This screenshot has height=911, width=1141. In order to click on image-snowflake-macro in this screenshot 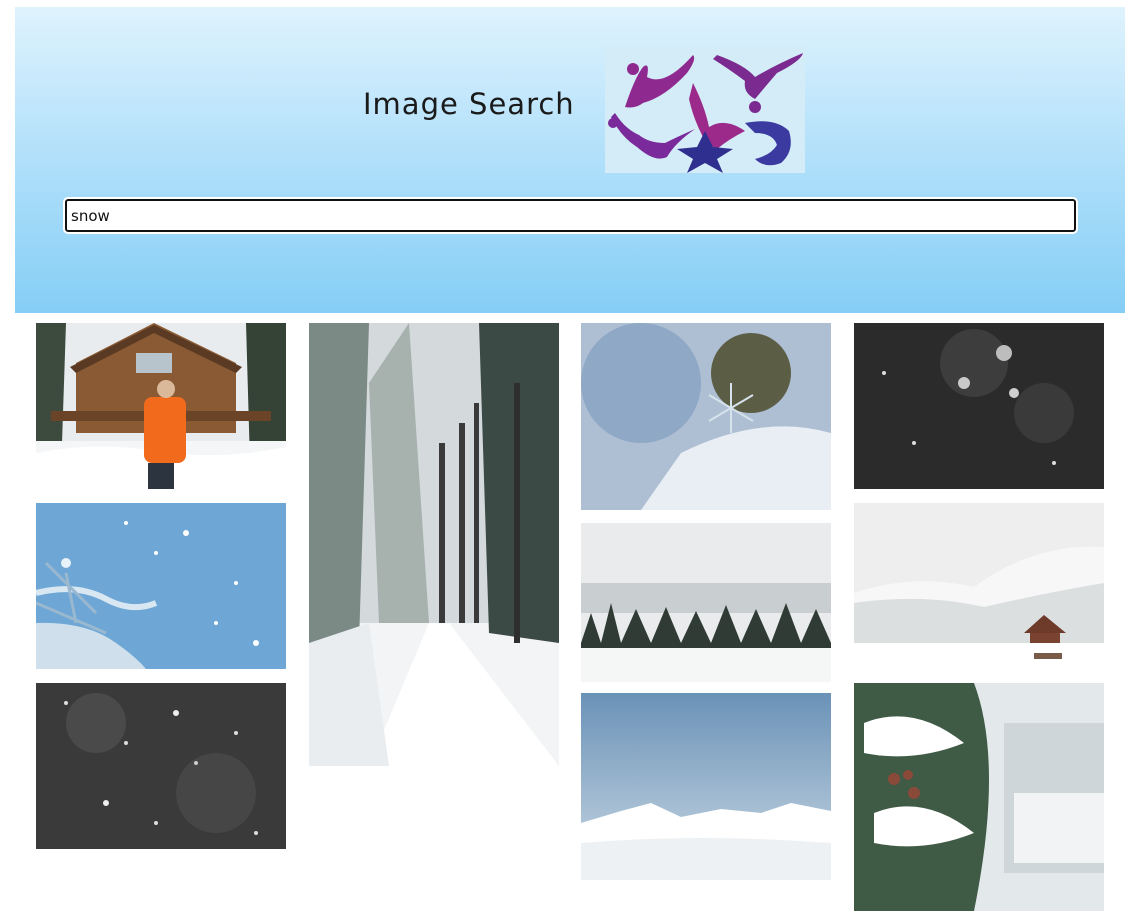, I will do `click(706, 416)`.